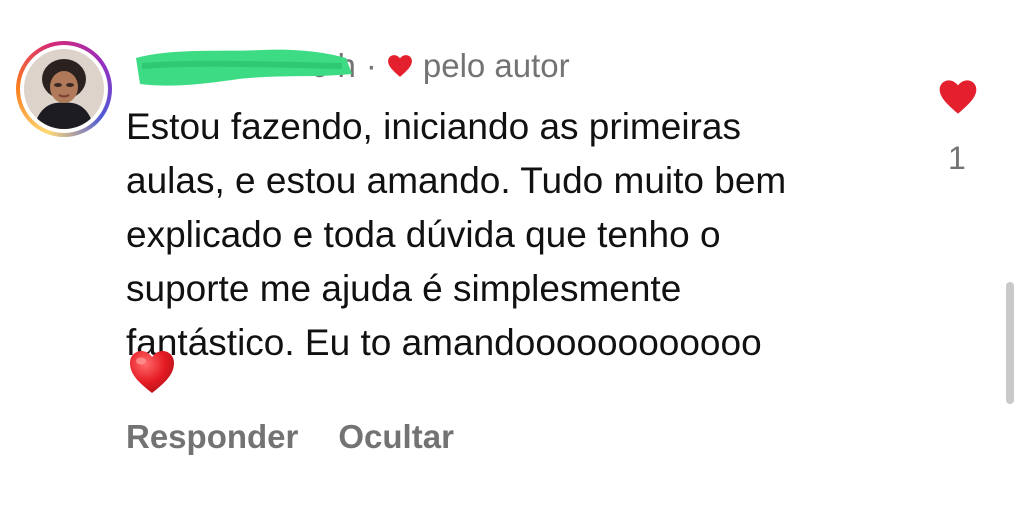 The image size is (1024, 512). I want to click on comment-header: 6 h · pelo autor, so click(348, 66).